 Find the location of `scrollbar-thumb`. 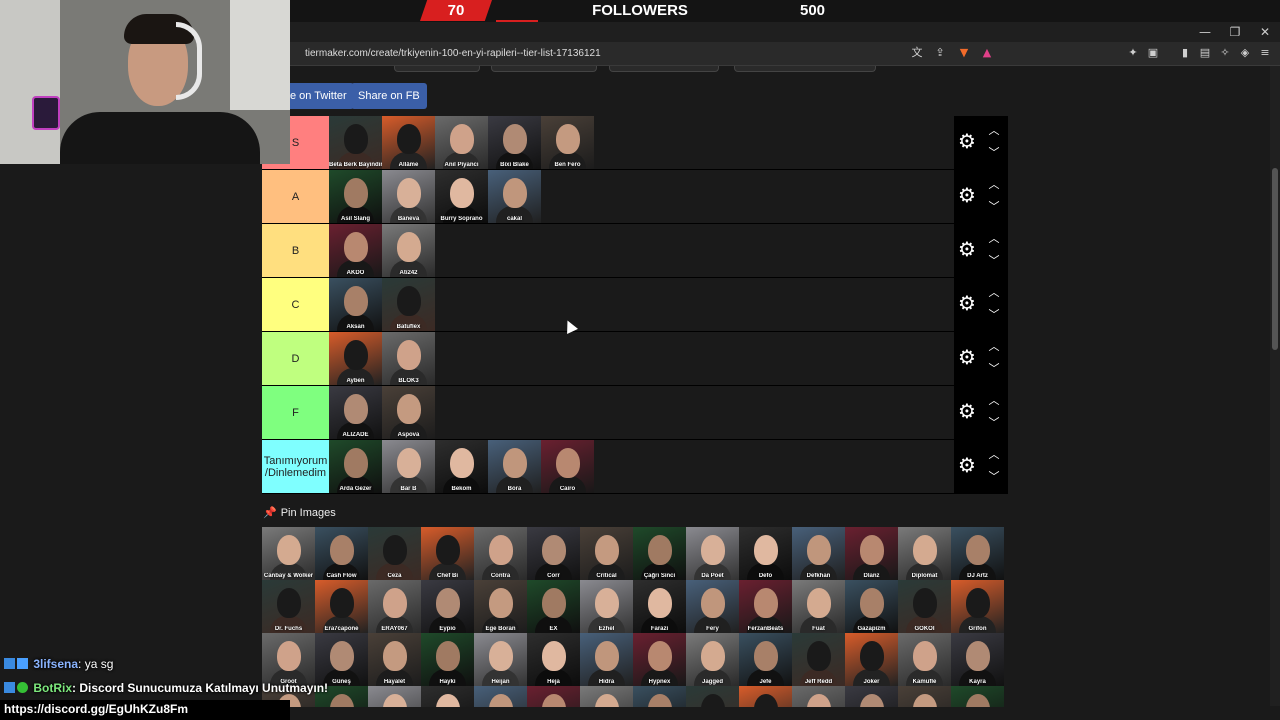

scrollbar-thumb is located at coordinates (1275, 259).